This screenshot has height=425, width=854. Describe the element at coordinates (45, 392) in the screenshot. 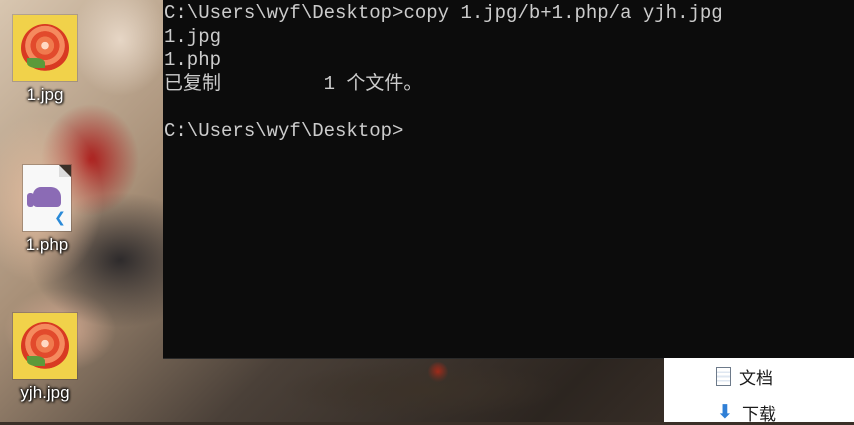

I see `desktop-icon-label: yjh.jpg` at that location.